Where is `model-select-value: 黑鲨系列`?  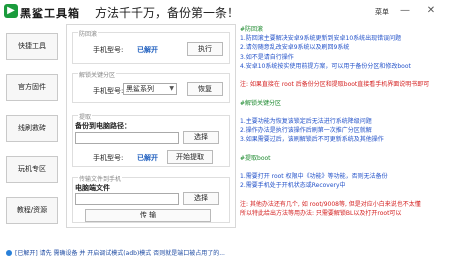
model-select-value: 黑鲨系列 is located at coordinates (140, 89).